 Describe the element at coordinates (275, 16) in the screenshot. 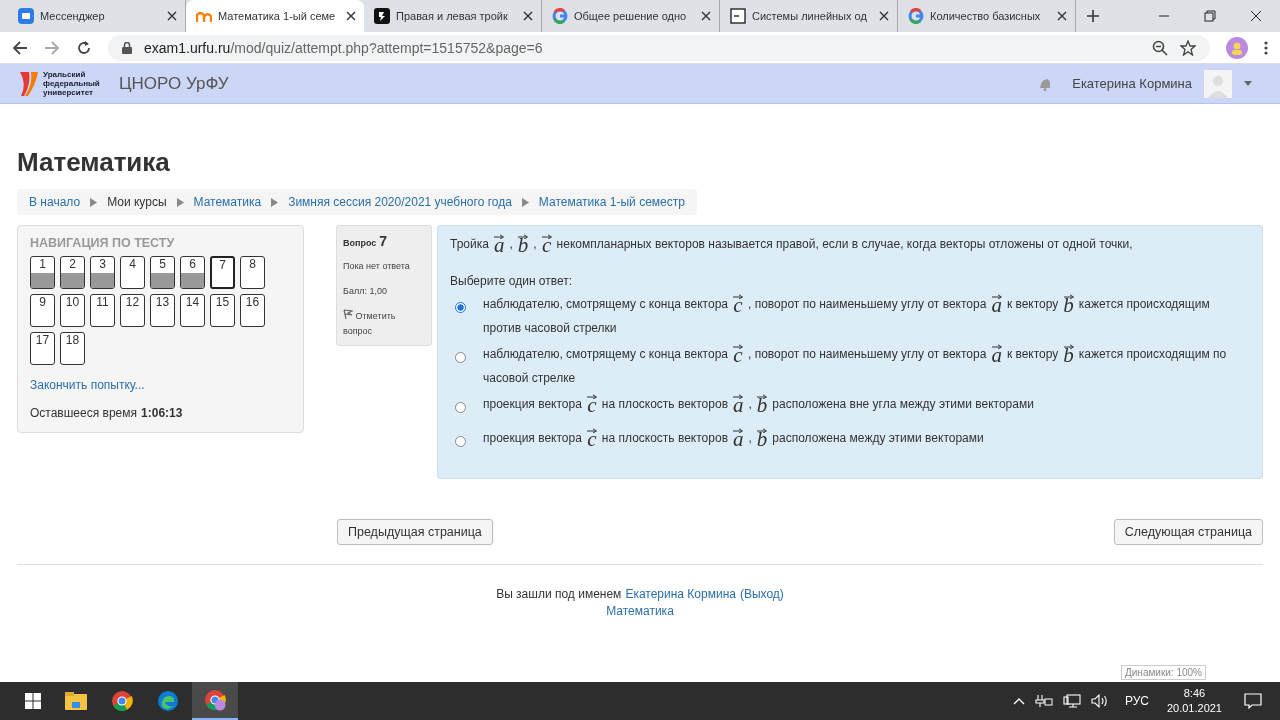

I see `browser-tab: Математика 1-ый семе` at that location.